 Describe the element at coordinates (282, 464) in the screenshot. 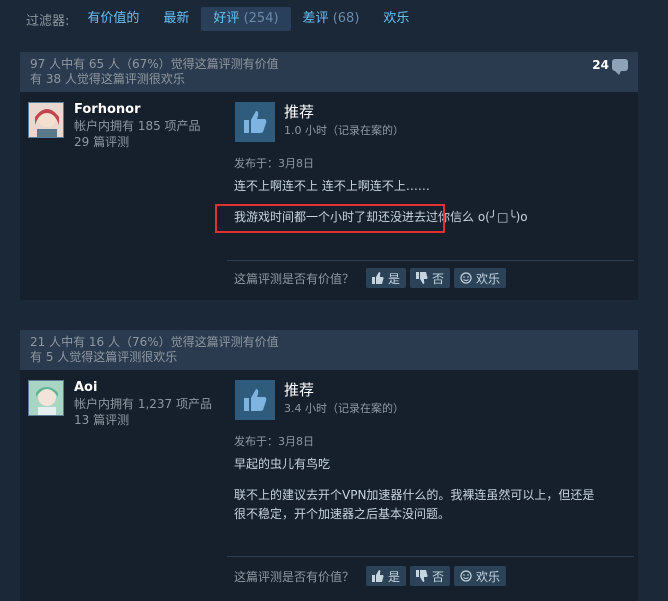

I see `content-line: 早起的虫儿有鸟吃` at that location.